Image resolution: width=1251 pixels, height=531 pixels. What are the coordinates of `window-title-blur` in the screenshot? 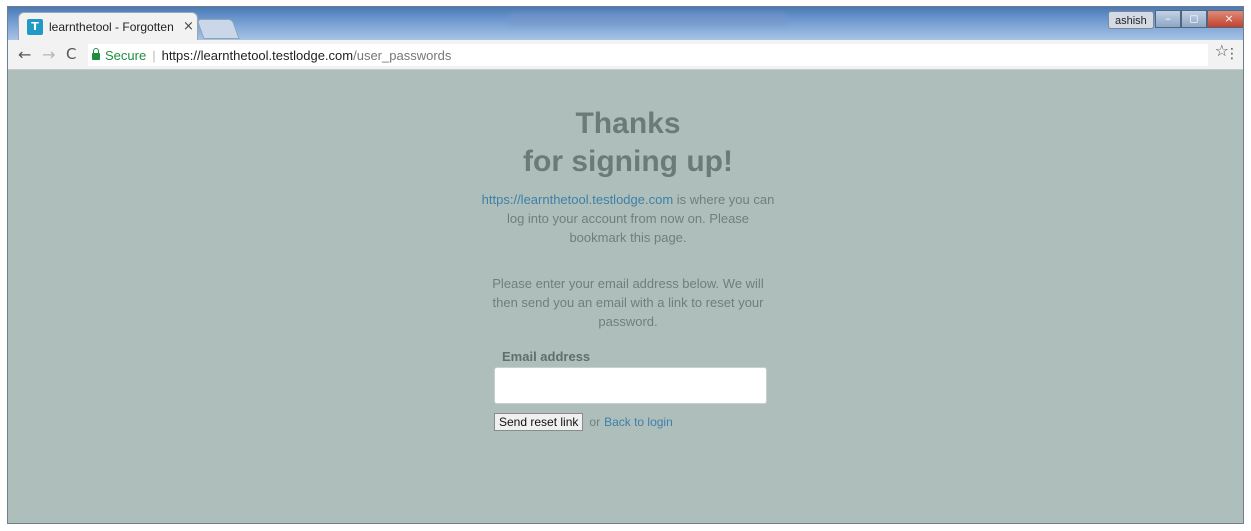 It's located at (648, 19).